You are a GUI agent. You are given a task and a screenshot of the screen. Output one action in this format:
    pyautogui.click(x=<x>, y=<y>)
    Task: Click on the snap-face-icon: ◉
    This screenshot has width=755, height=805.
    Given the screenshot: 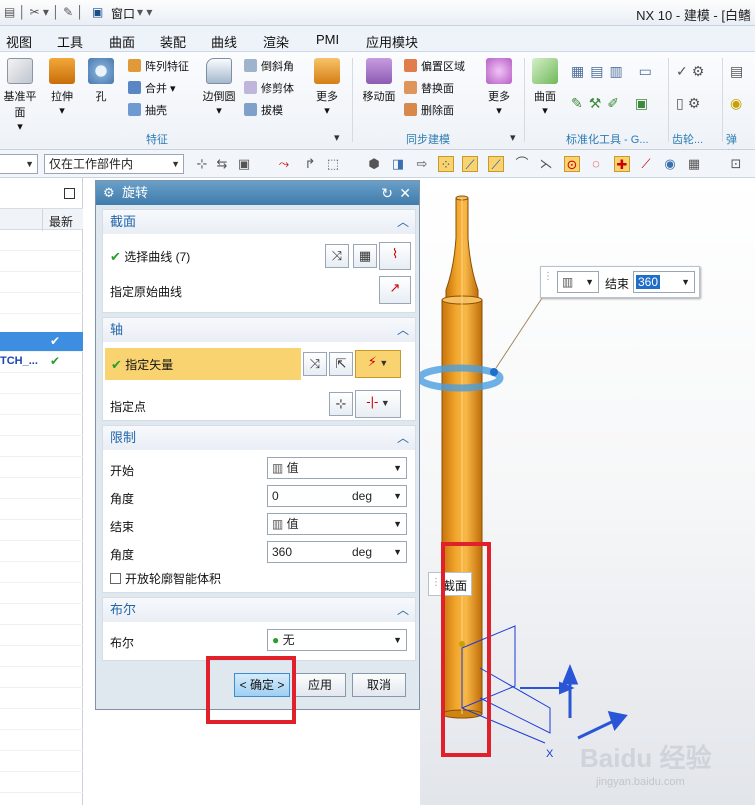 What is the action you would take?
    pyautogui.click(x=670, y=164)
    